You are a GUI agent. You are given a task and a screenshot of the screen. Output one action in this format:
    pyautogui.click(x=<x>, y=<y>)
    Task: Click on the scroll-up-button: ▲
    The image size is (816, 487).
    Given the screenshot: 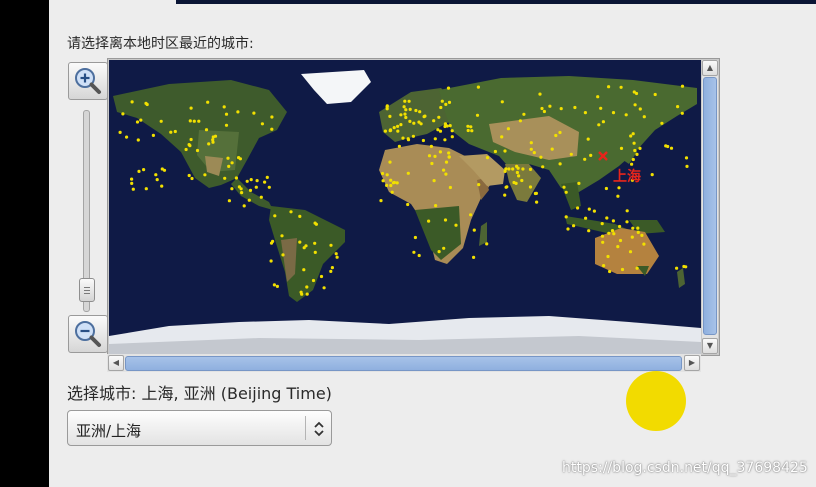 What is the action you would take?
    pyautogui.click(x=710, y=68)
    